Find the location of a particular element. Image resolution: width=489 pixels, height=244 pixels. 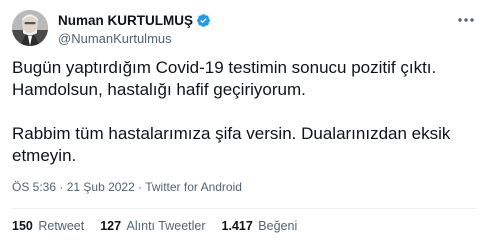

verified-badge-icon is located at coordinates (203, 20).